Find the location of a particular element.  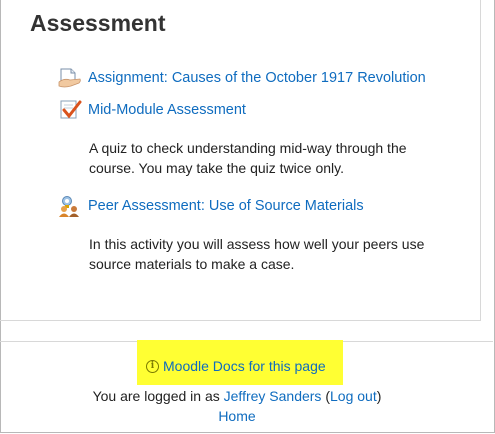

moodle-docs-label: Moodle Docs for this page is located at coordinates (244, 366).